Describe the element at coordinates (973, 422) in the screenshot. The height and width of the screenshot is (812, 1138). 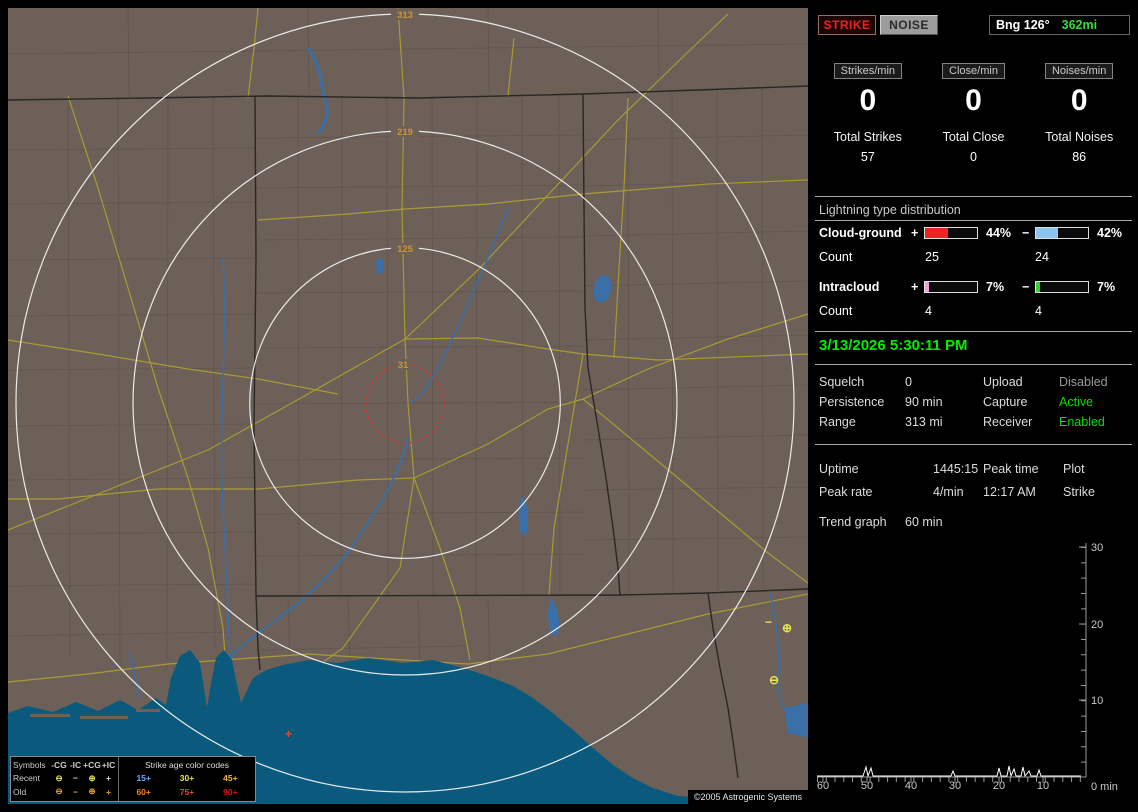
I see `settings-row: Range 313 mi Receiver Enabled` at that location.